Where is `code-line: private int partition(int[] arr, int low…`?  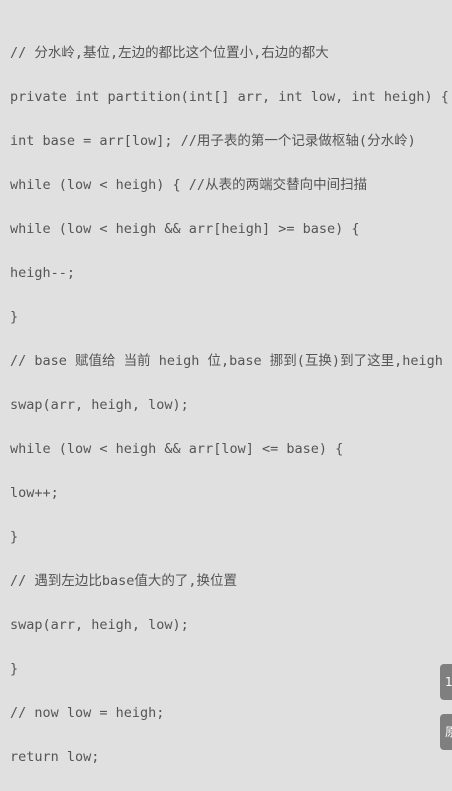 code-line: private int partition(int[] arr, int low… is located at coordinates (229, 97).